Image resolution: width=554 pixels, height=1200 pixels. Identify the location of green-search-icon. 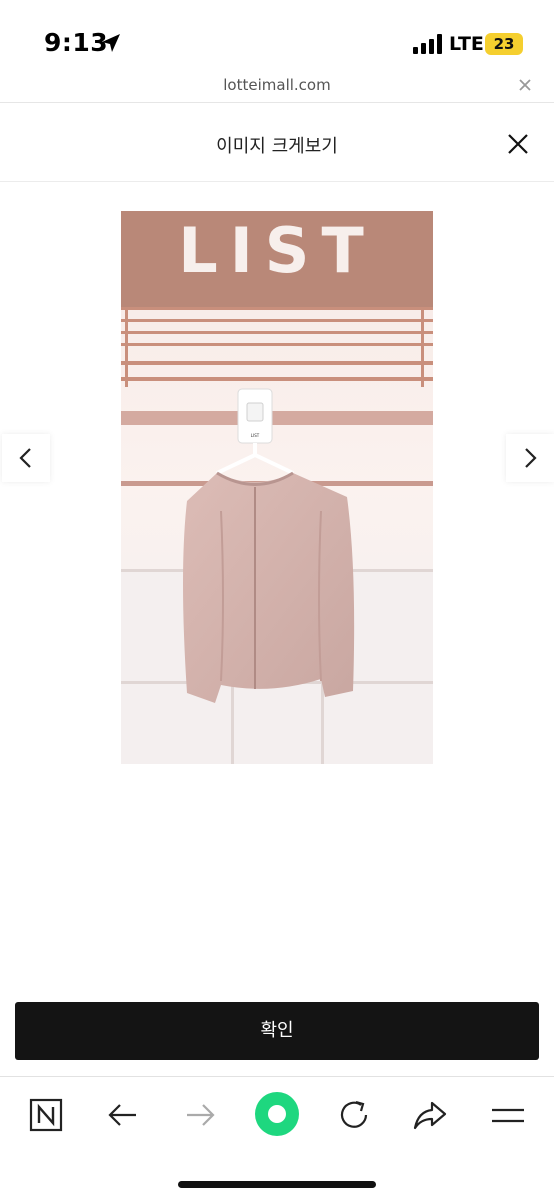
(277, 1114).